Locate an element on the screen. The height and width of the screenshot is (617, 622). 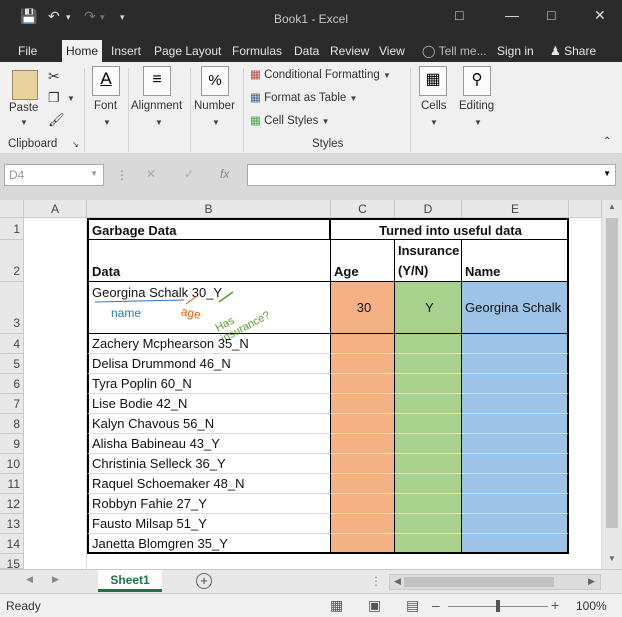
row-header: 12 is located at coordinates (12, 504).